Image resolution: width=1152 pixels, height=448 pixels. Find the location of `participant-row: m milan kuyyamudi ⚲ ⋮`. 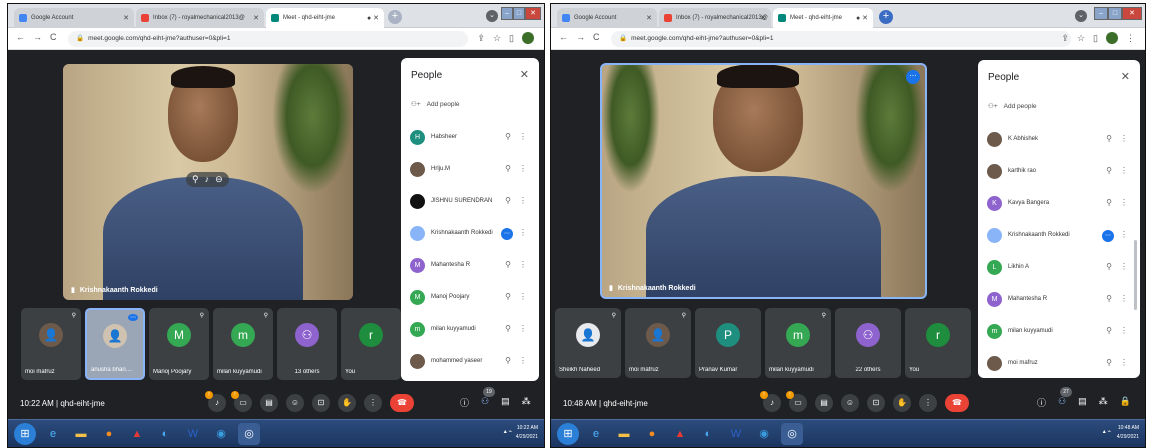

participant-row: m milan kuyyamudi ⚲ ⋮ is located at coordinates (470, 330).